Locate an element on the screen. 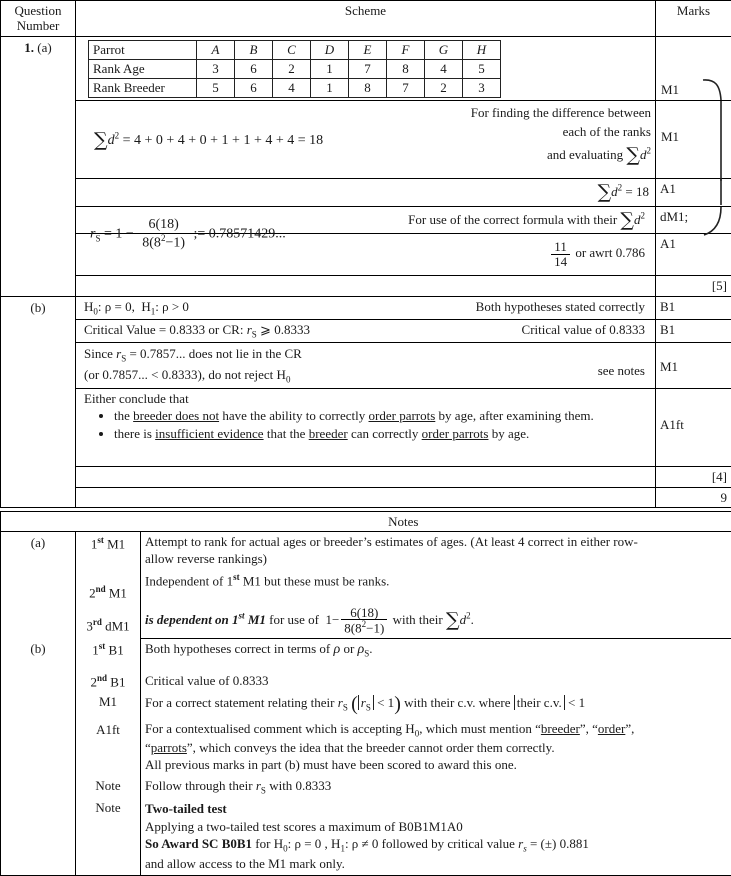 The image size is (731, 876). notes-code-rest: M1 is located at coordinates (114, 544).